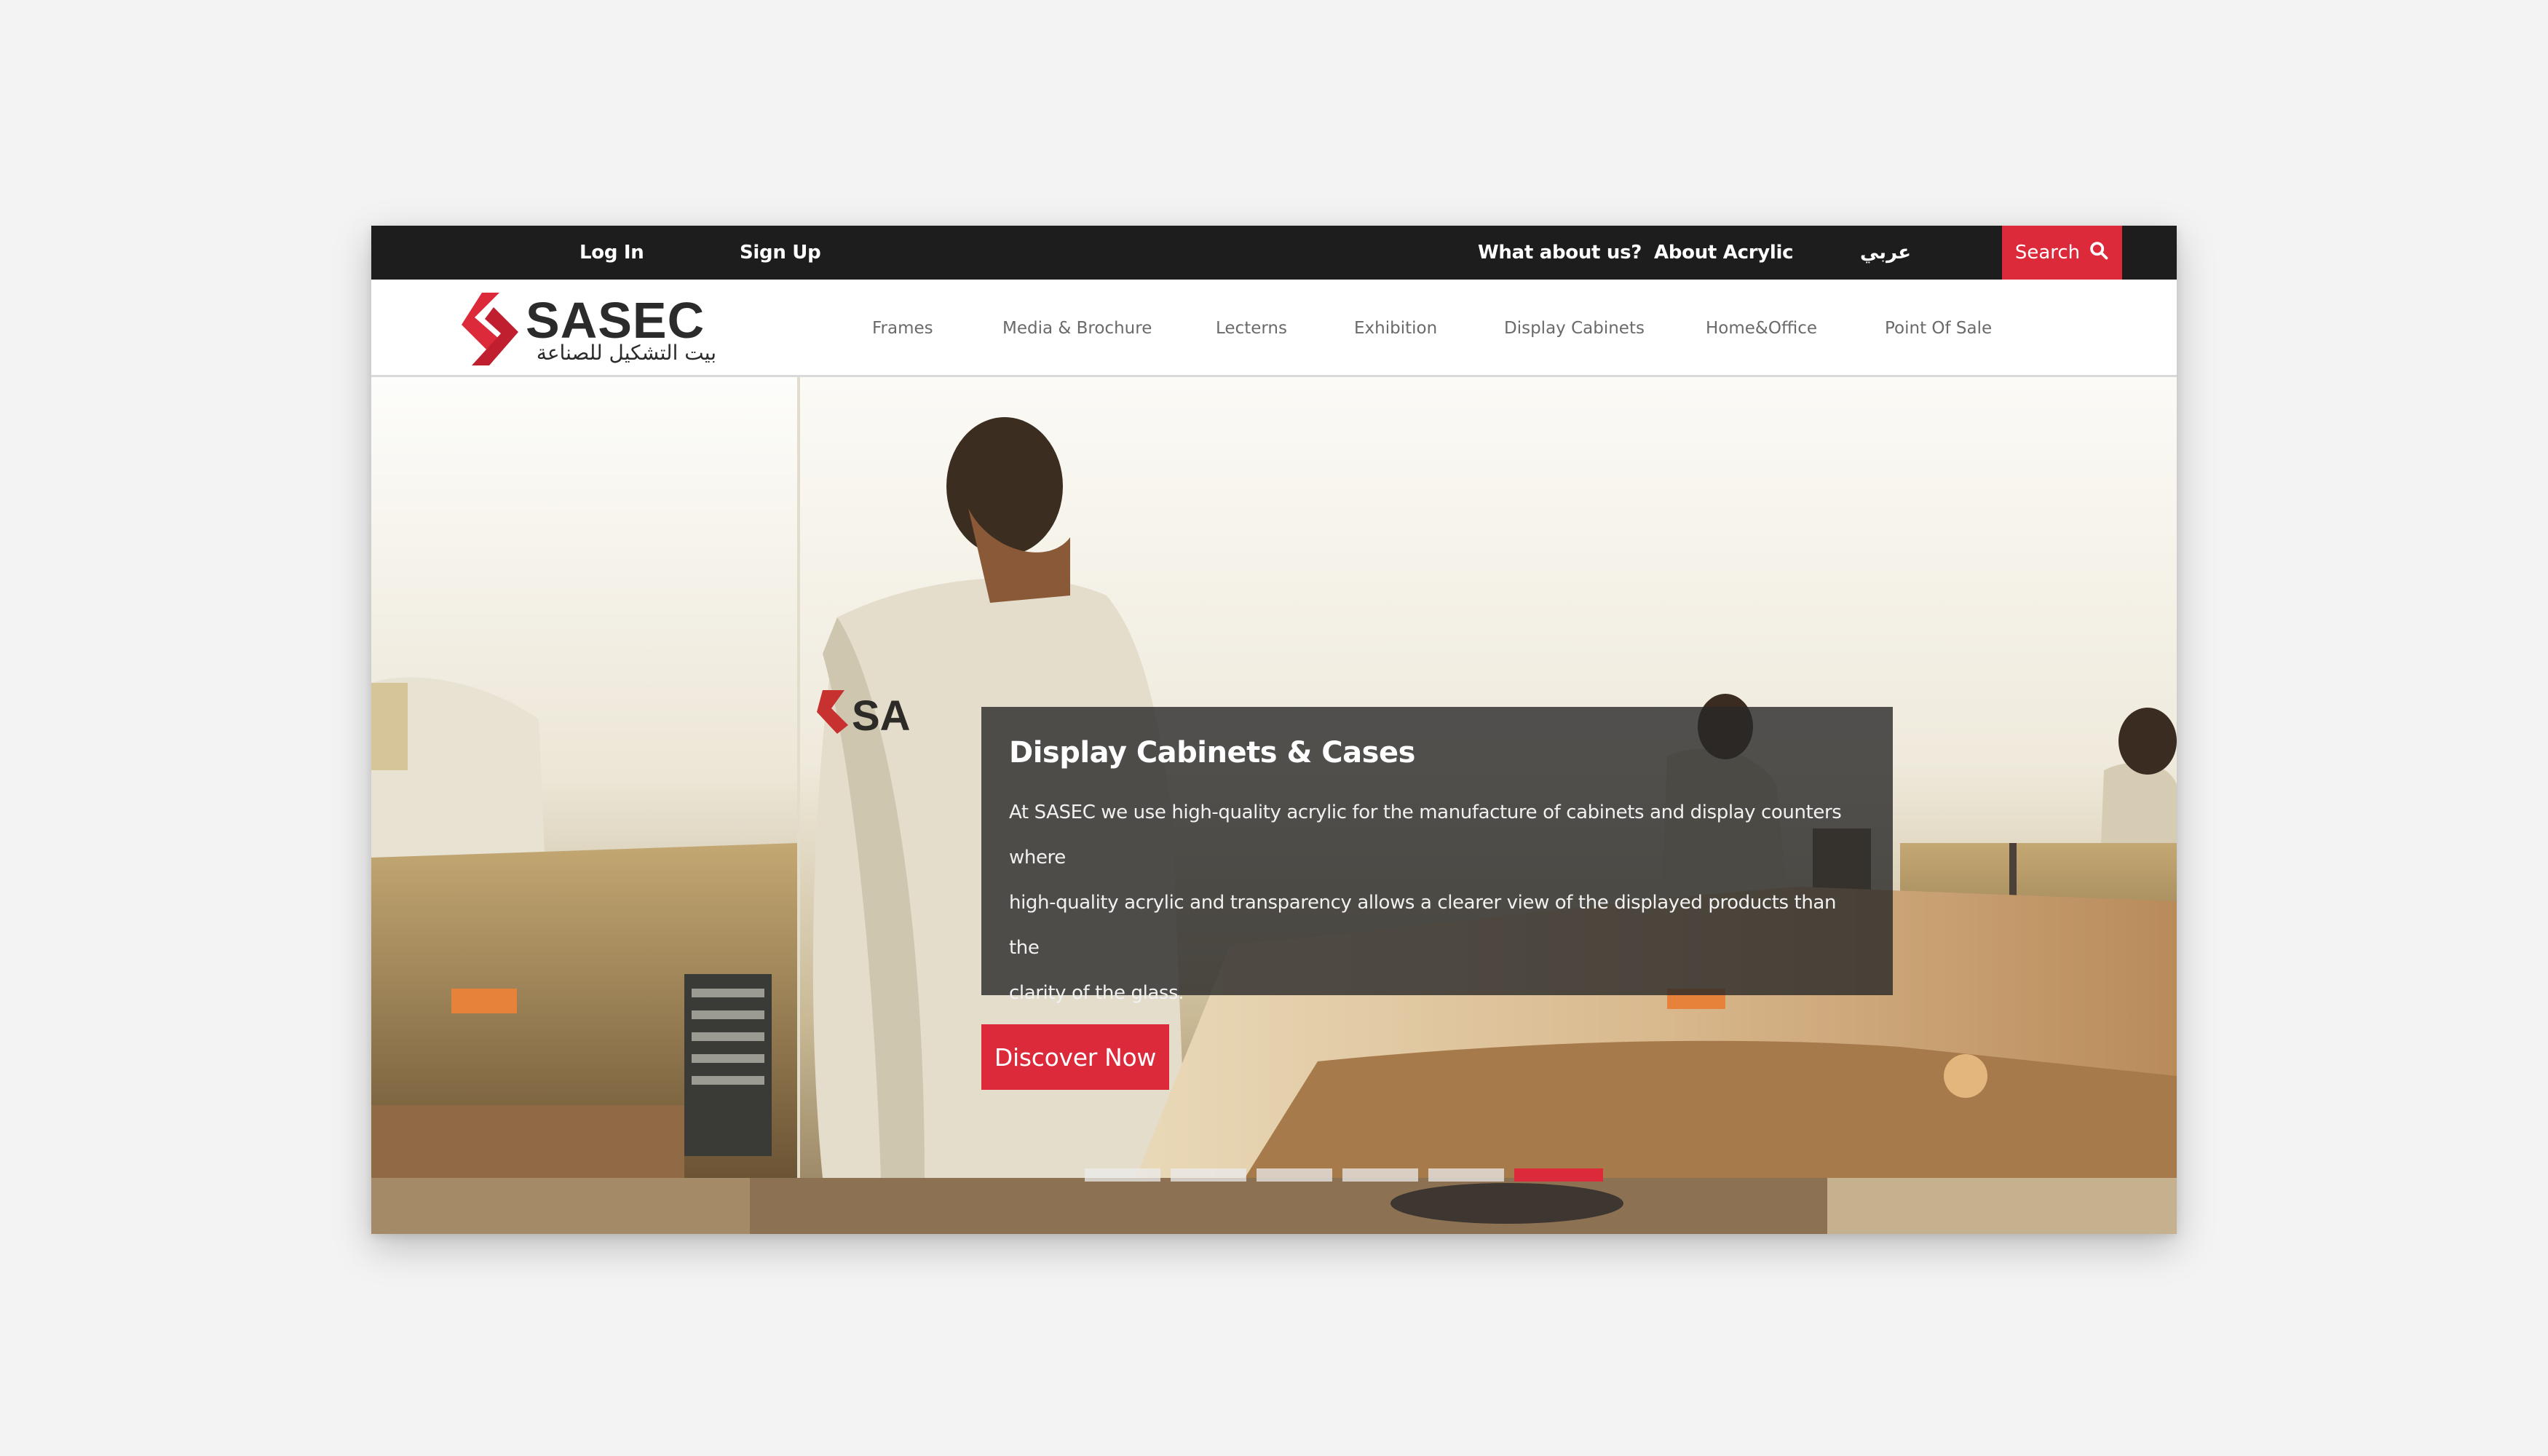 The image size is (2548, 1456). What do you see at coordinates (1251, 328) in the screenshot?
I see `nav-item-lecterns: Lecterns` at bounding box center [1251, 328].